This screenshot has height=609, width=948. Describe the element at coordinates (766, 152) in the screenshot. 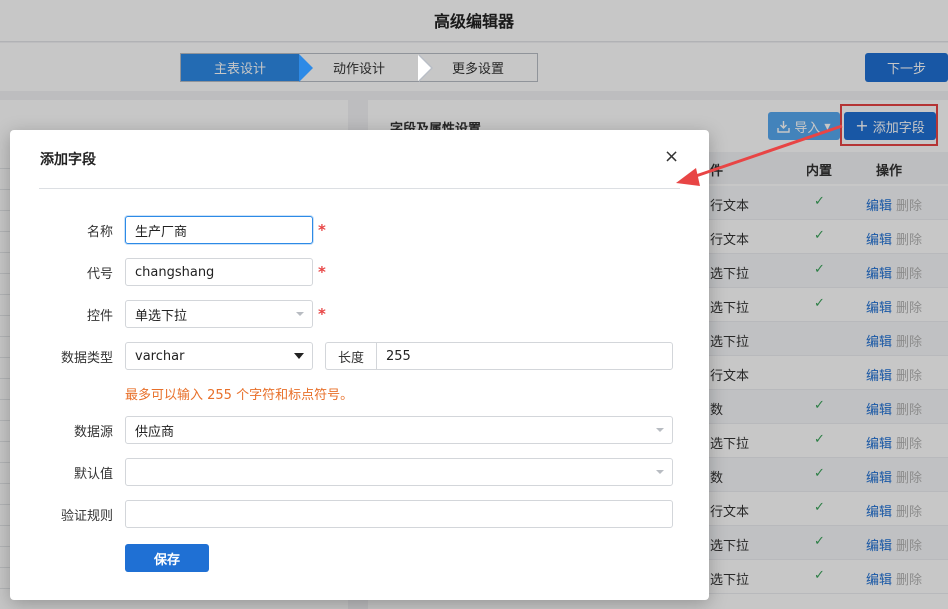

I see `annotation-arrow-line` at that location.